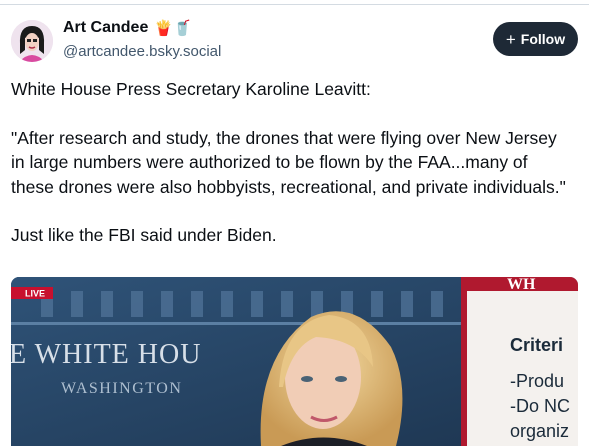  I want to click on graphic-header: WH, so click(521, 285).